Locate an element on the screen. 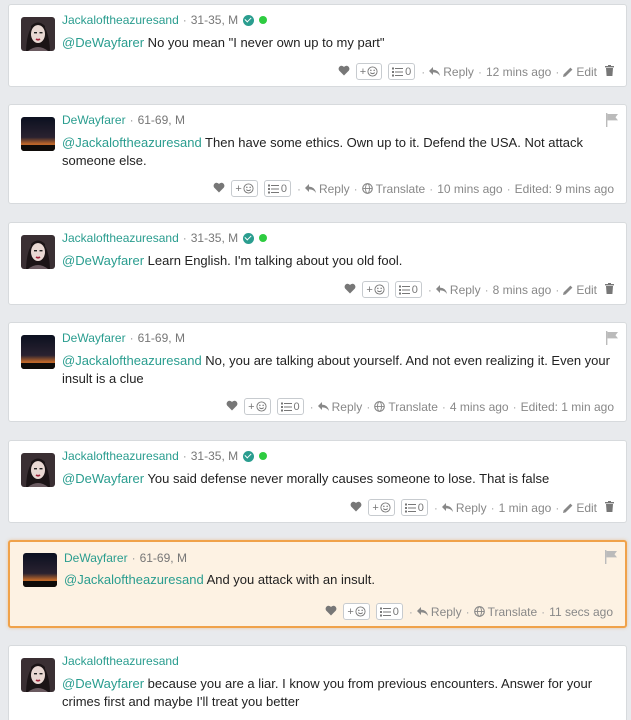  globe-icon is located at coordinates (479, 611).